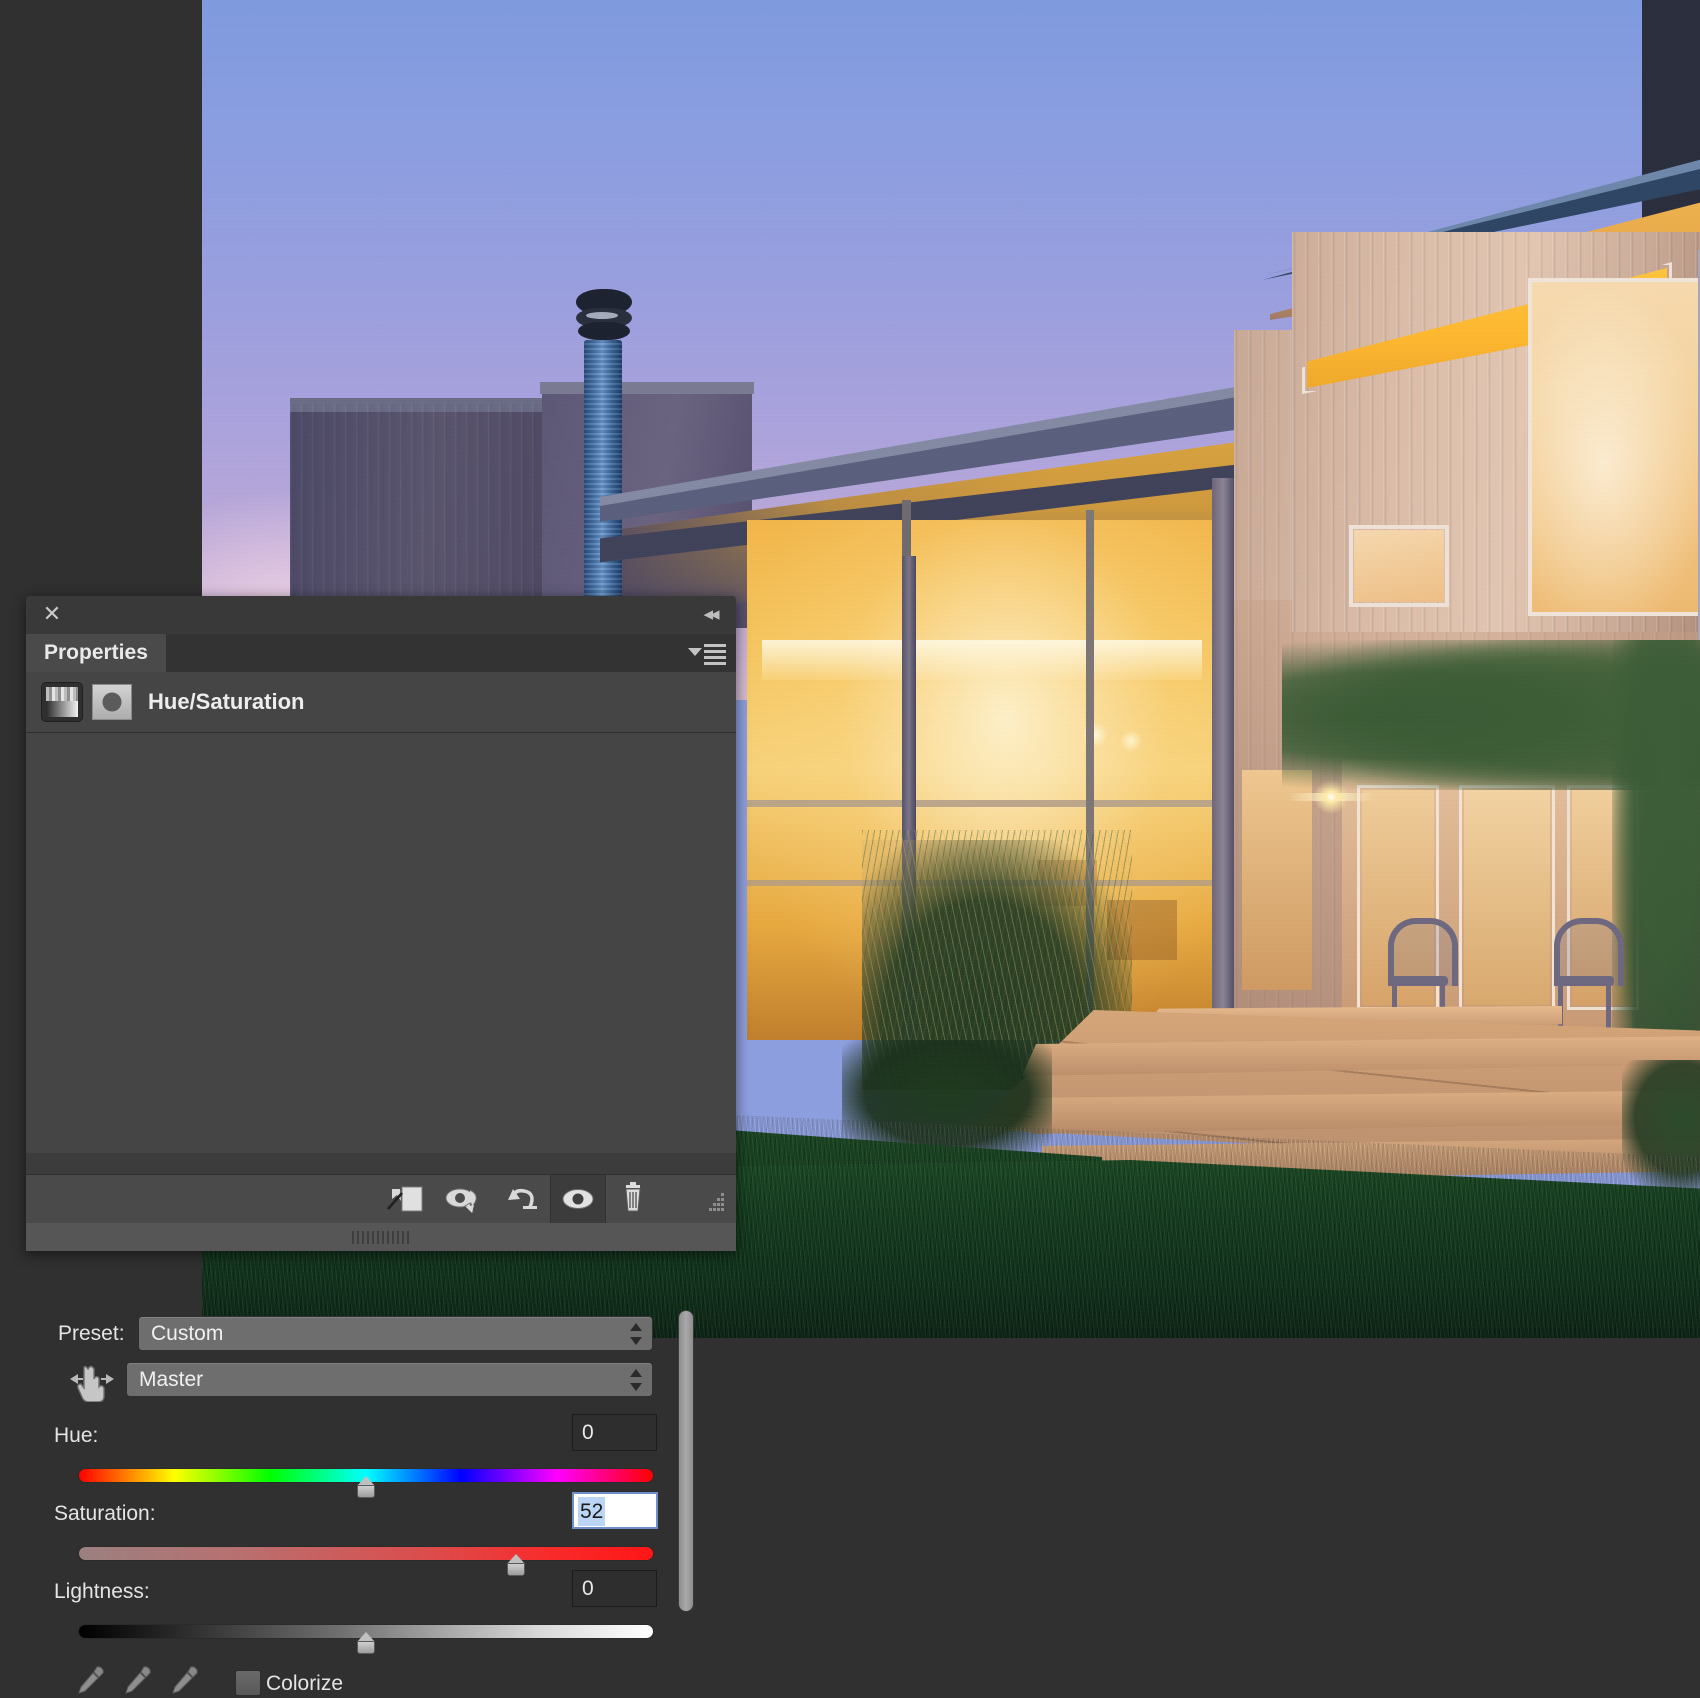 The height and width of the screenshot is (1698, 1700). What do you see at coordinates (615, 1510) in the screenshot?
I see `saturation-input: 52` at bounding box center [615, 1510].